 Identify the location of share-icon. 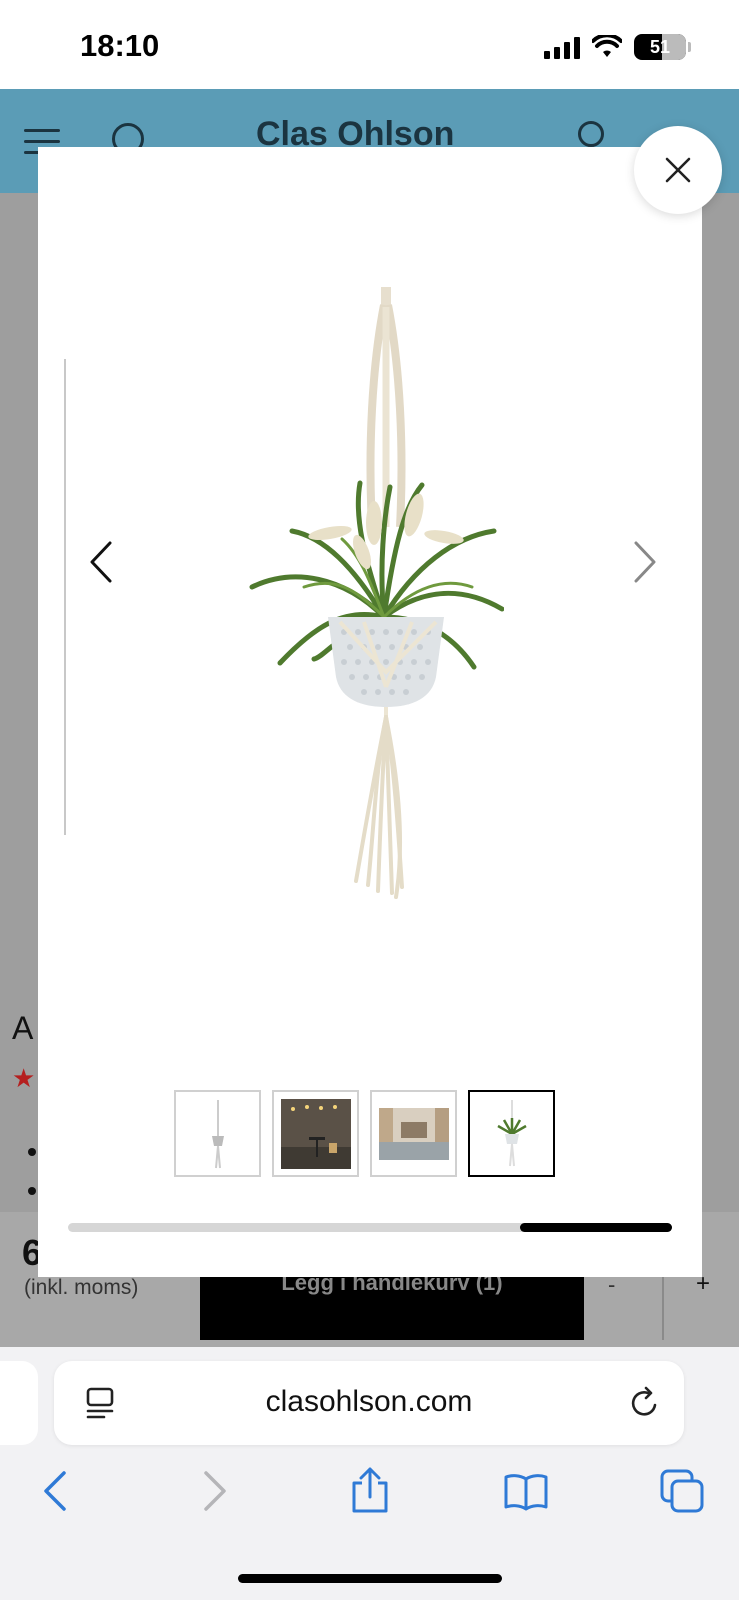
(370, 1491).